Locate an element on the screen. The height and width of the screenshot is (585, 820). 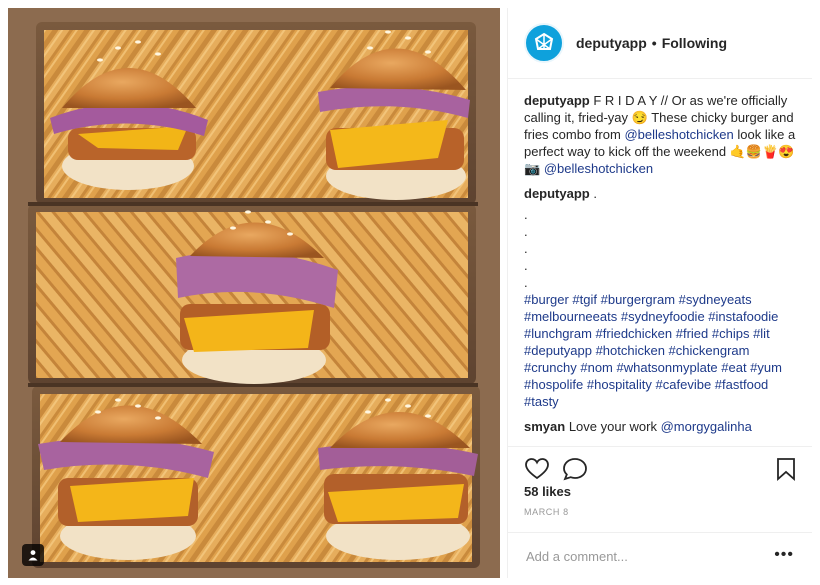
caption-username: deputyapp is located at coordinates (557, 100).